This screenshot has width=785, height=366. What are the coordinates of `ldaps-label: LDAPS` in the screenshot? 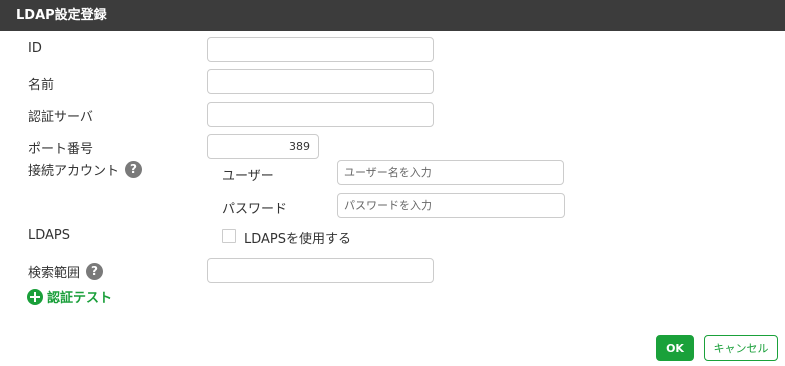 It's located at (49, 235).